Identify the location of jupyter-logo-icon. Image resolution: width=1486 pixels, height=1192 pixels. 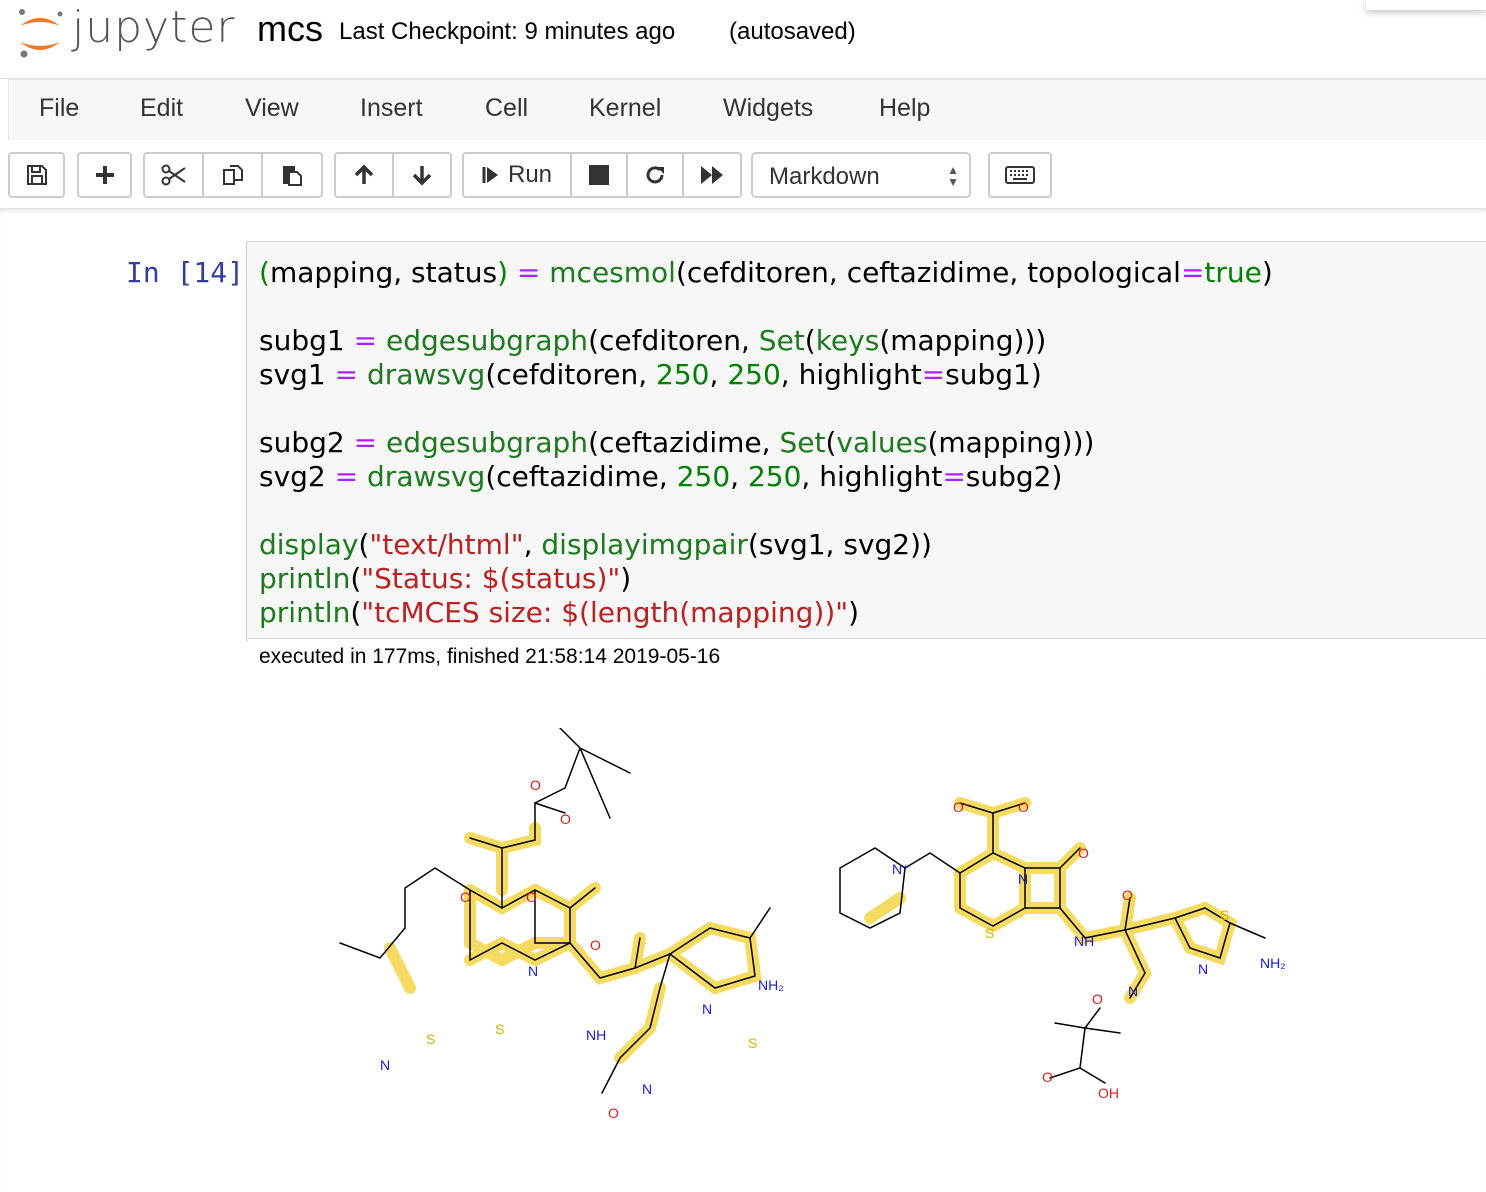
(41, 32).